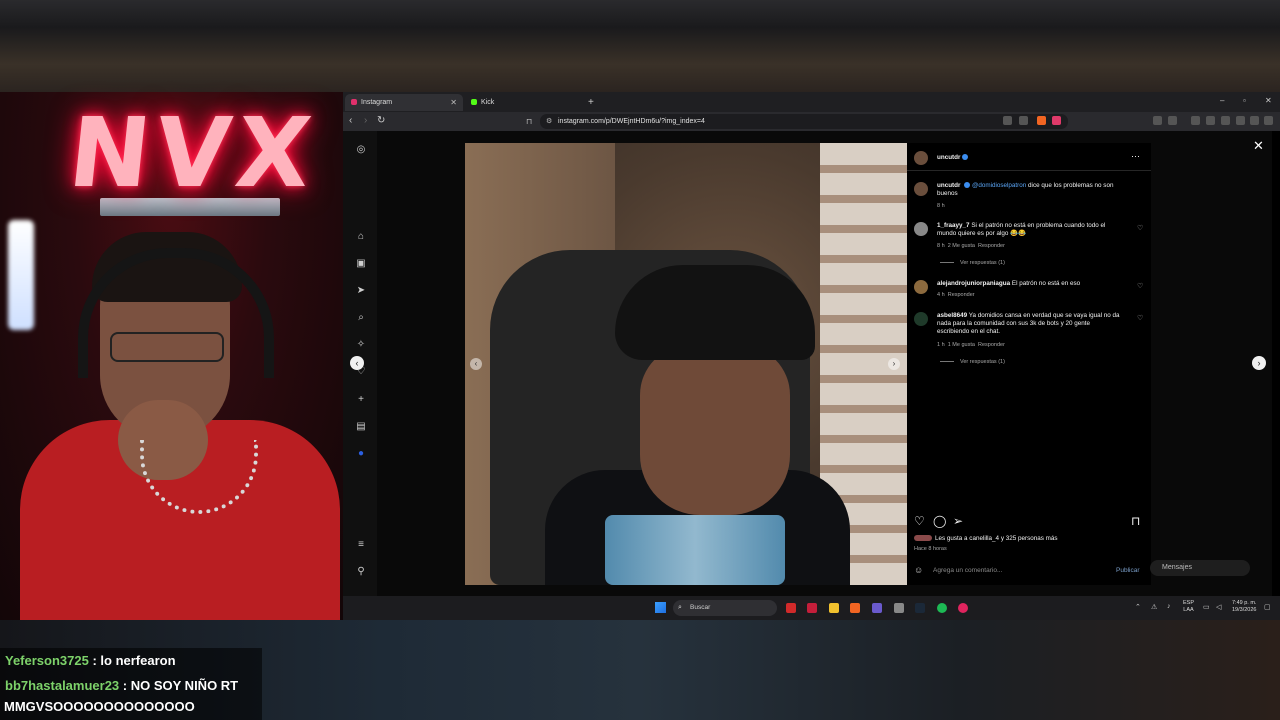 The height and width of the screenshot is (720, 1280). What do you see at coordinates (855, 608) in the screenshot?
I see `brave-icon` at bounding box center [855, 608].